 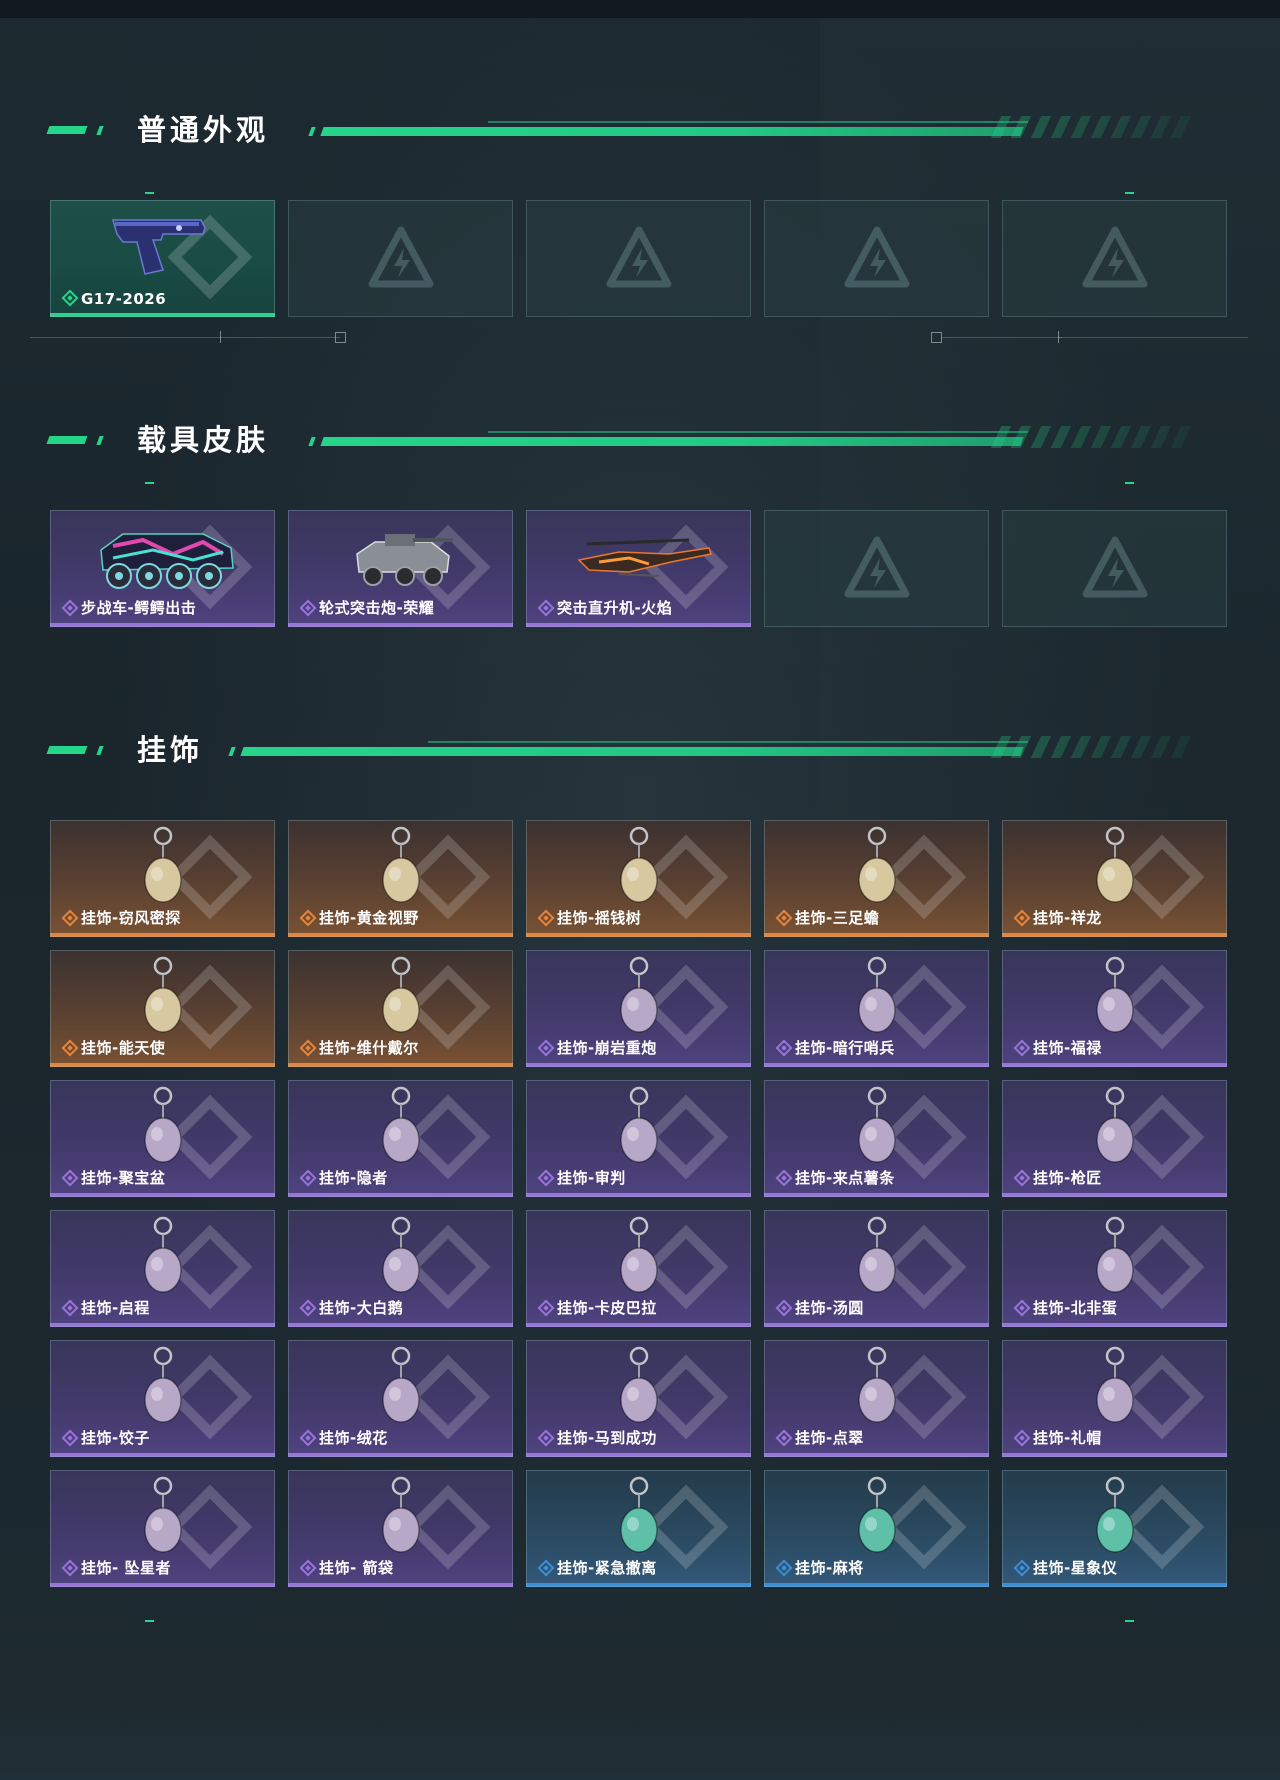 I want to click on item-card: 挂饰-大白鹅, so click(x=400, y=1268).